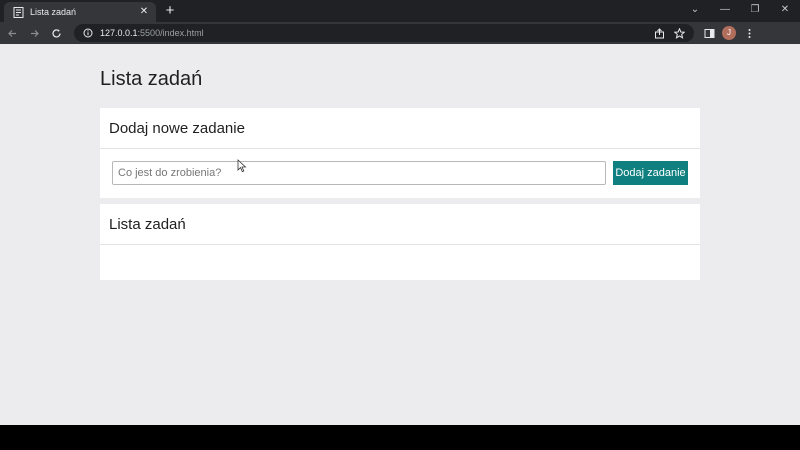 Image resolution: width=800 pixels, height=450 pixels. I want to click on tab-strip: Lista zadań ✕ + ⌄ — ❐ ✕, so click(400, 11).